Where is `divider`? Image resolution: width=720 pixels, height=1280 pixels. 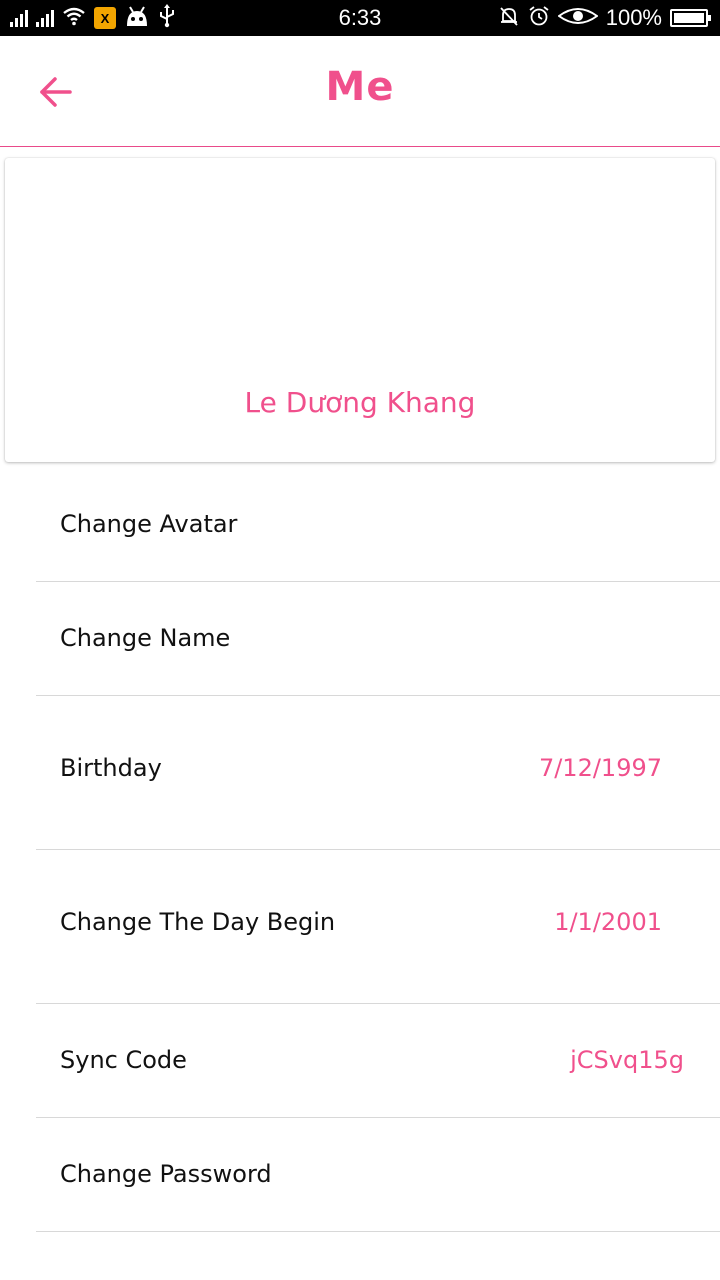 divider is located at coordinates (378, 1231).